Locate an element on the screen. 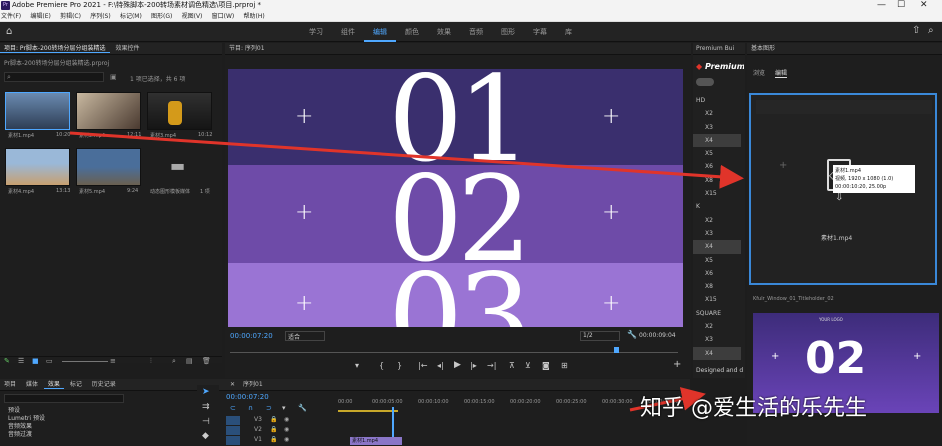 The width and height of the screenshot is (942, 446). drag-arrow is located at coordinates (406, 160).